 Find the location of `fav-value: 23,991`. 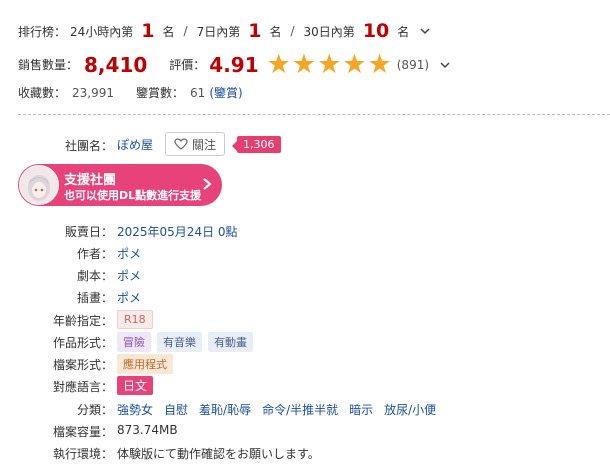

fav-value: 23,991 is located at coordinates (93, 92).